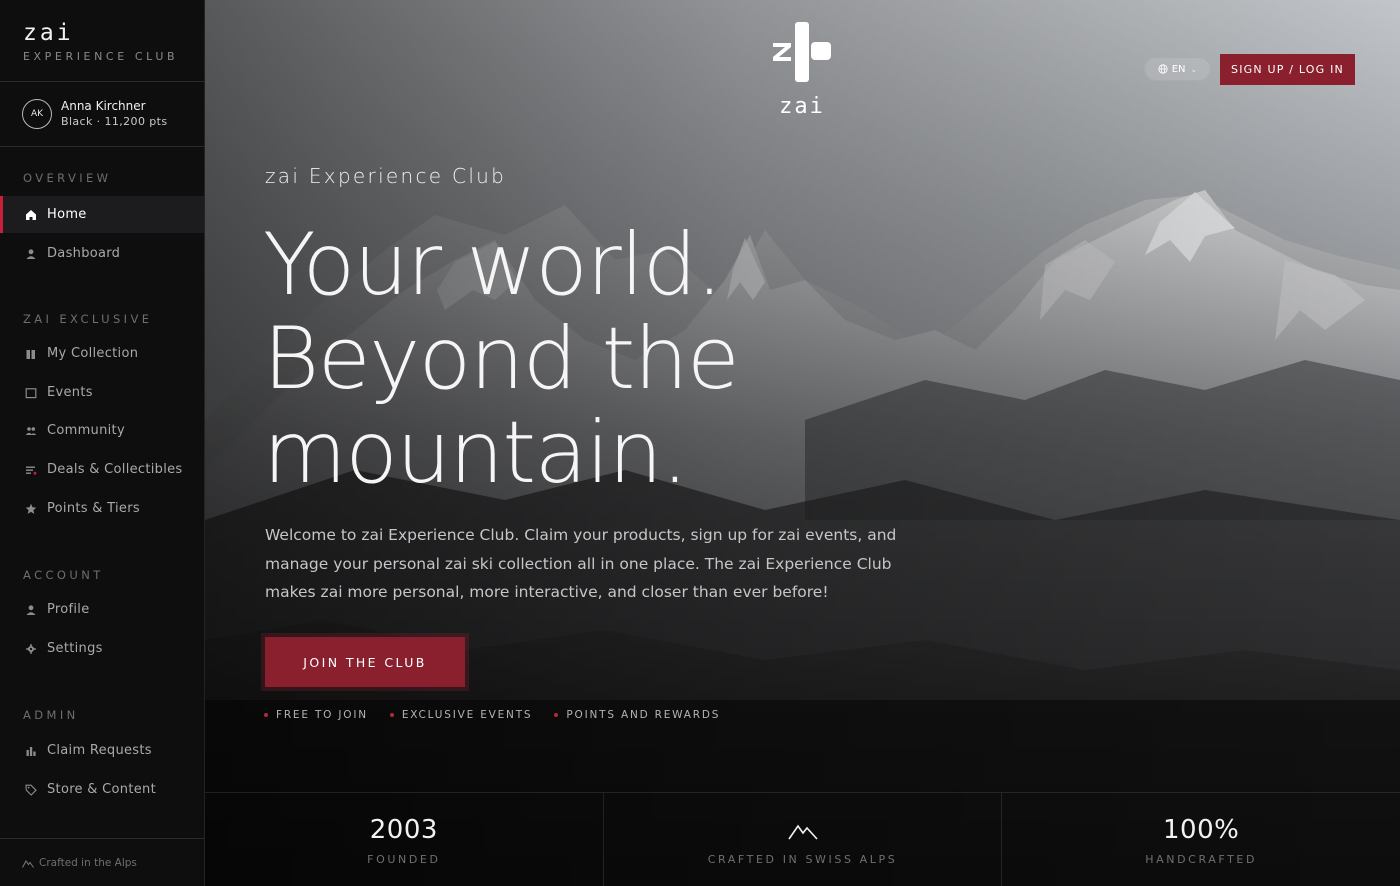  Describe the element at coordinates (1201, 859) in the screenshot. I see `stat-label: HANDCRAFTED` at that location.